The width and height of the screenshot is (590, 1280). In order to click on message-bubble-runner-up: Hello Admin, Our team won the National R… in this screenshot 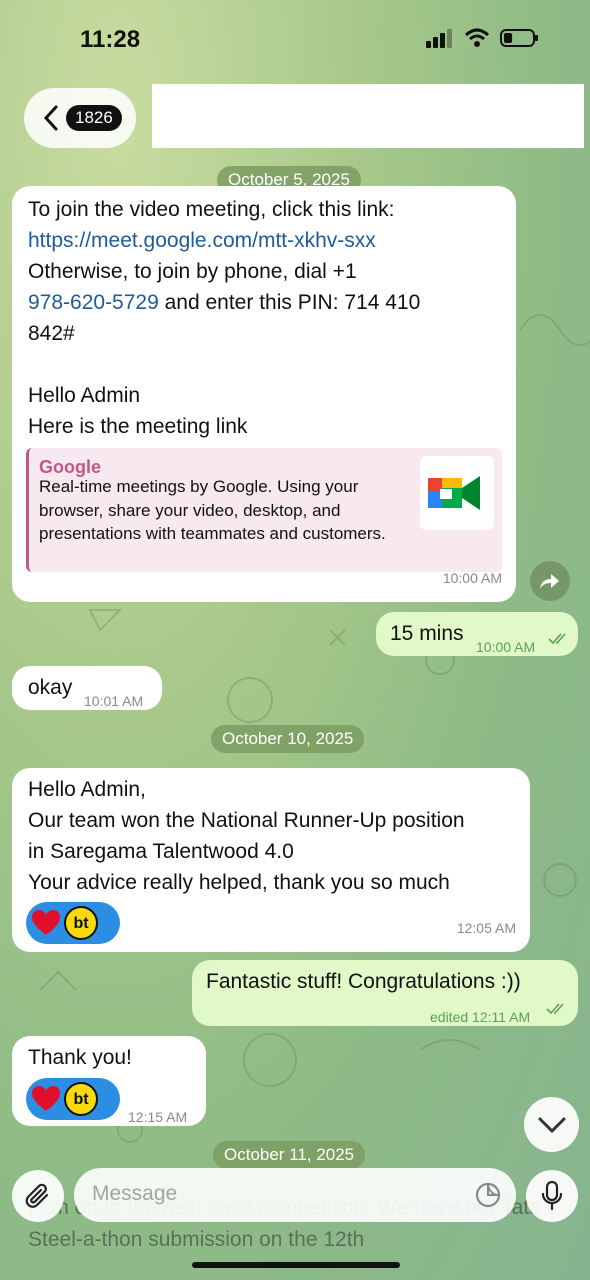, I will do `click(271, 860)`.